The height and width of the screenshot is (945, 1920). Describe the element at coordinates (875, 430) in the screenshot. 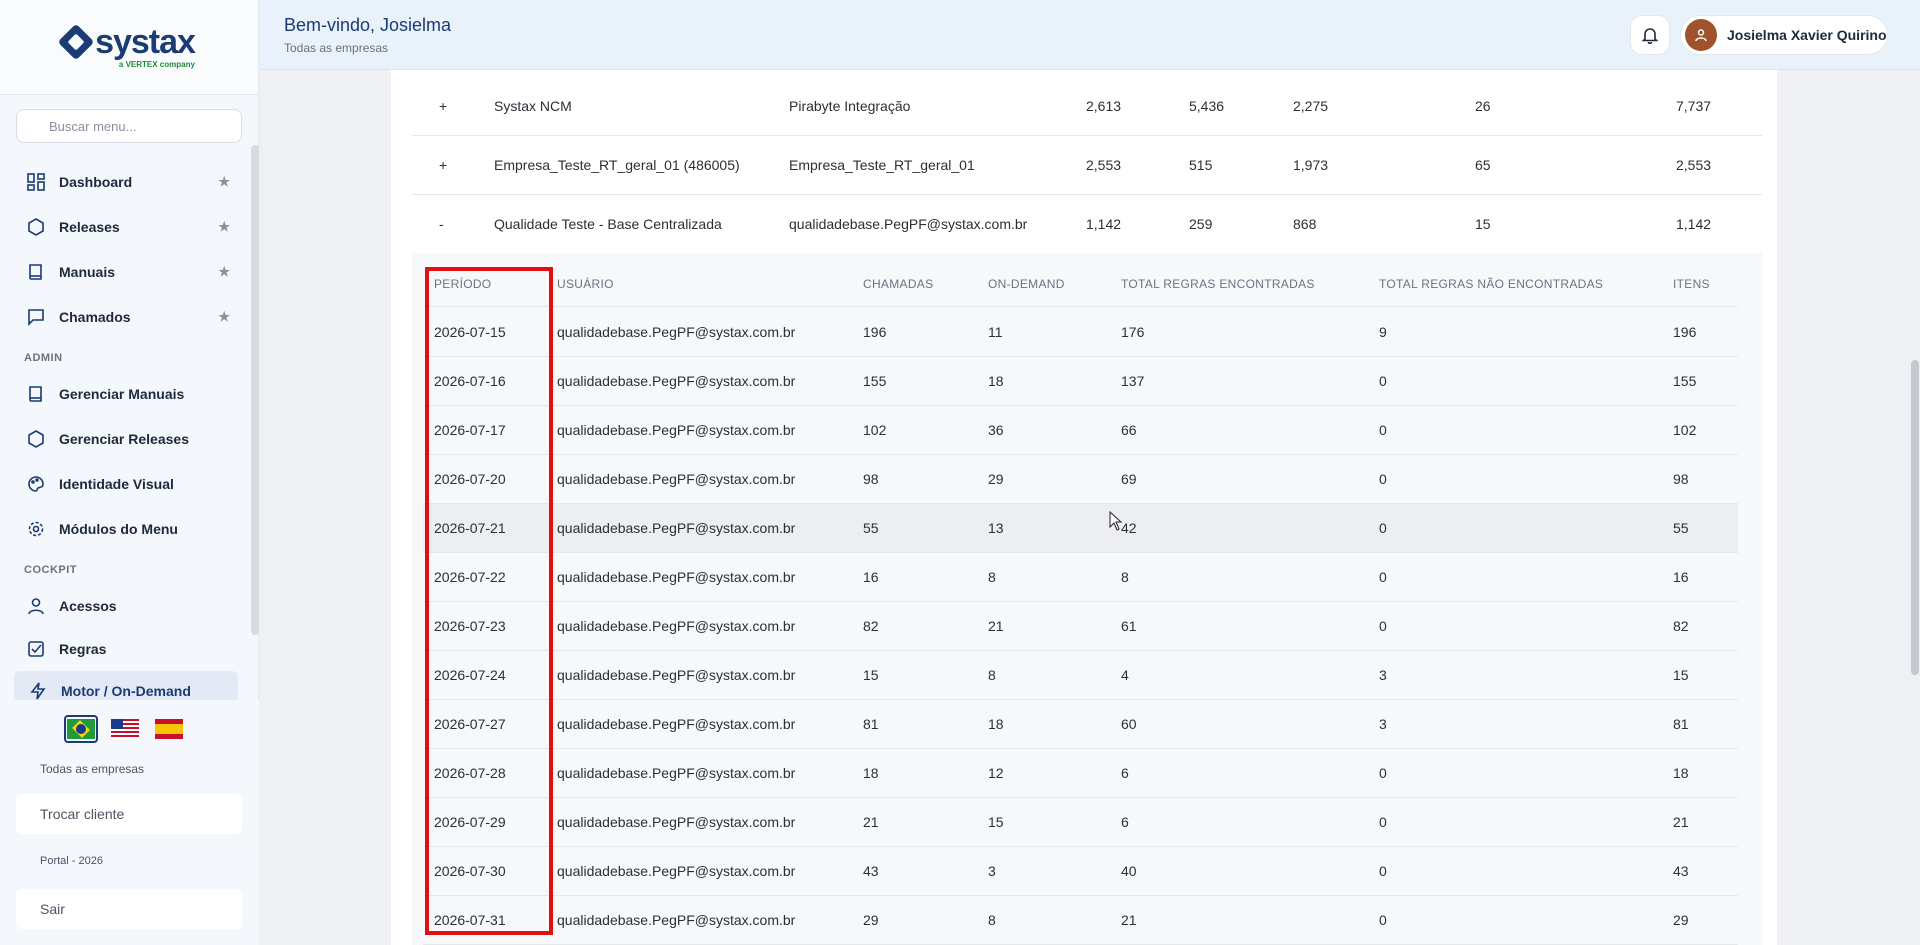

I see `cell-chamadas: 102` at that location.